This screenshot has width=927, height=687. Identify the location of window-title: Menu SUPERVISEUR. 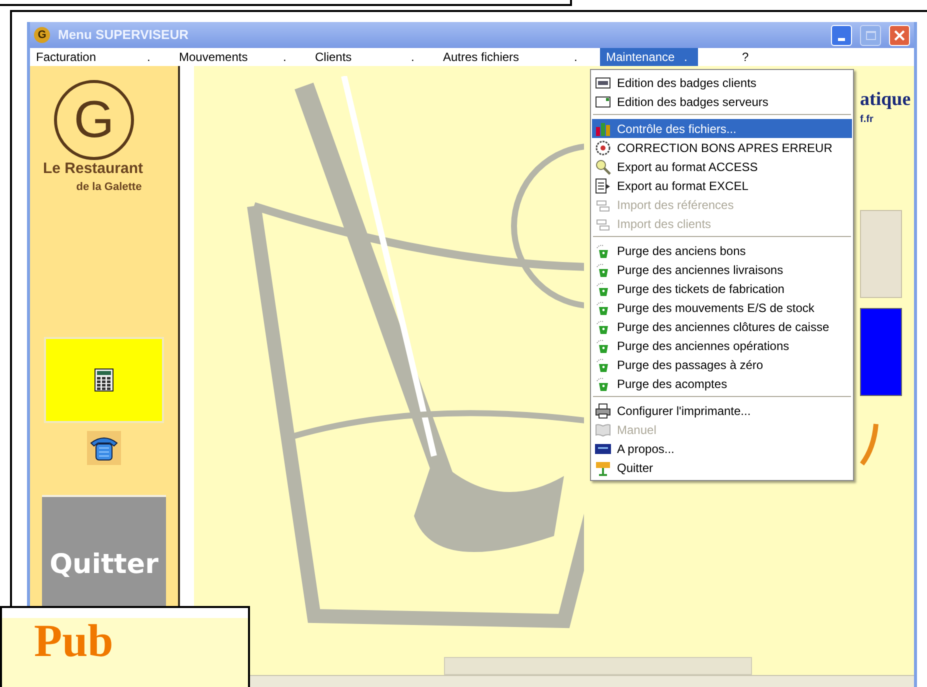
(123, 35).